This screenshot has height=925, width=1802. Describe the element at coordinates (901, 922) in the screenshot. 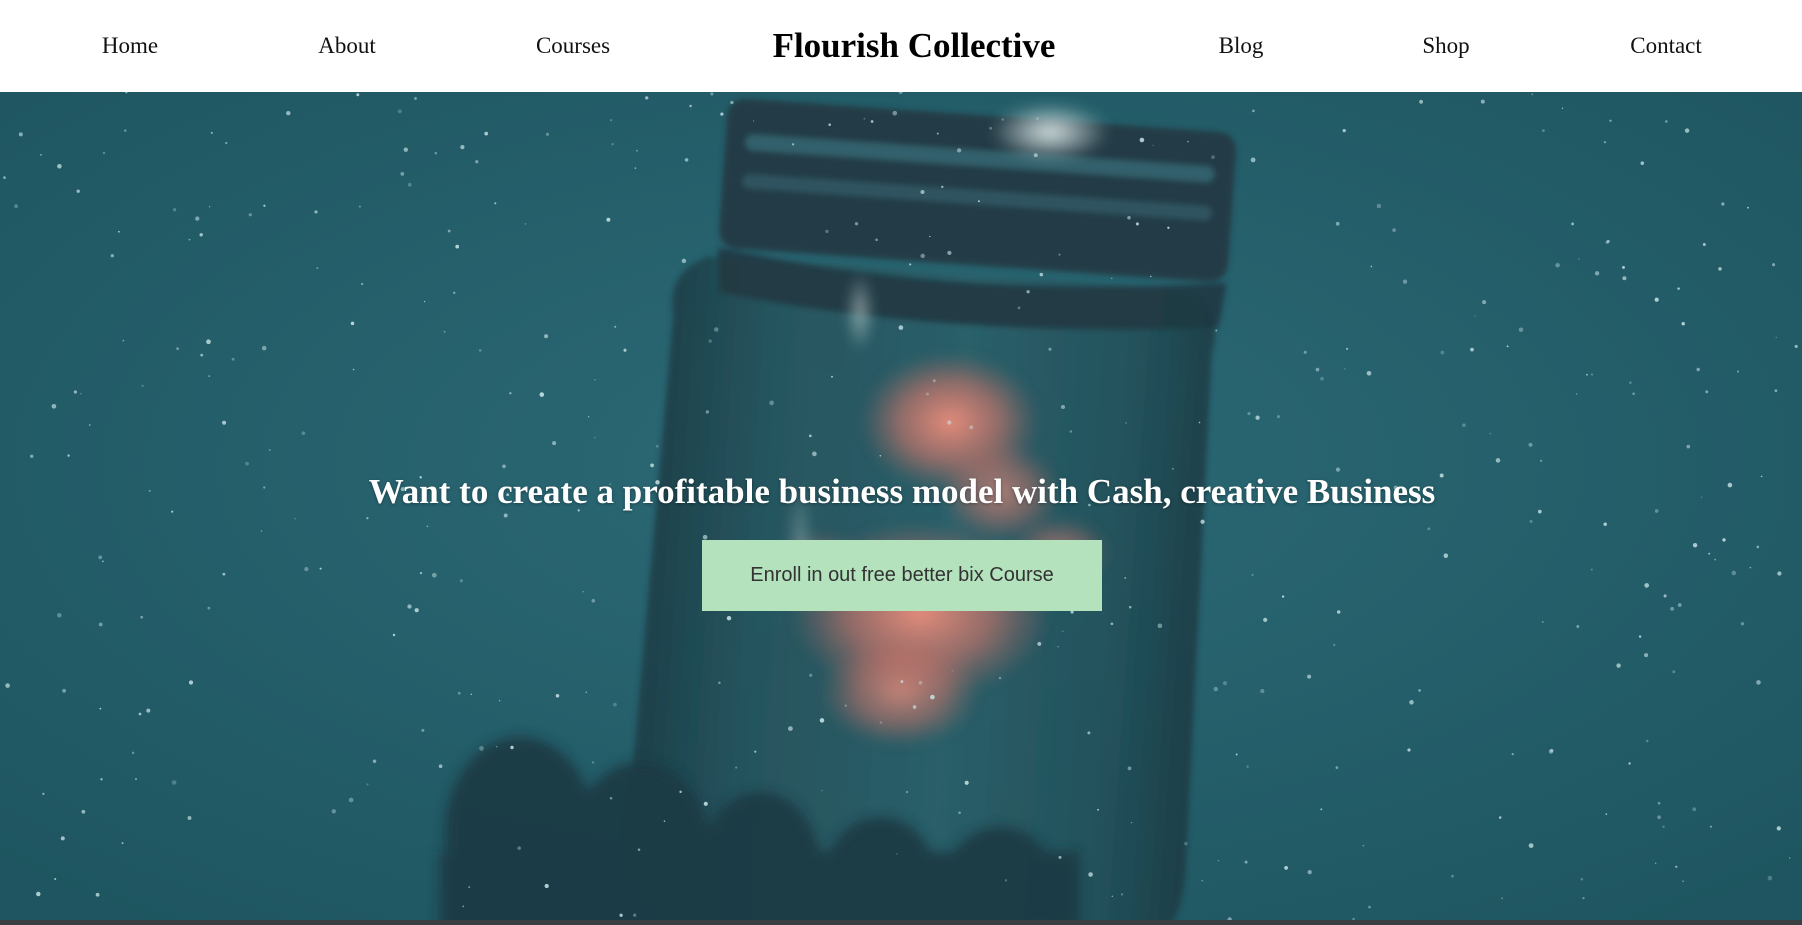

I see `page-bottom-edge` at that location.